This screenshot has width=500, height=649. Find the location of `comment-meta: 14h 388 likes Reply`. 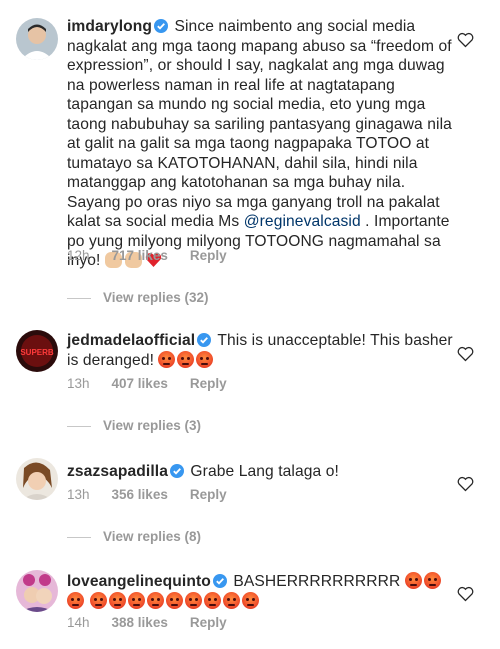

comment-meta: 14h 388 likes Reply is located at coordinates (158, 622).